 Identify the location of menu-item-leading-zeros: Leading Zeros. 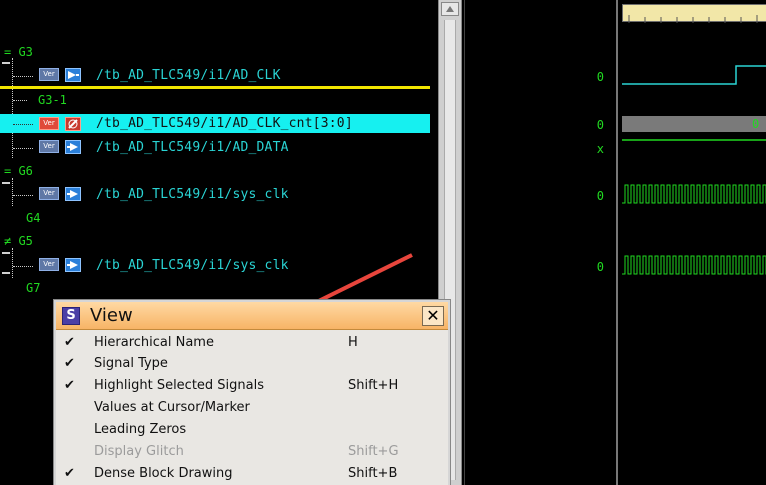
(252, 430).